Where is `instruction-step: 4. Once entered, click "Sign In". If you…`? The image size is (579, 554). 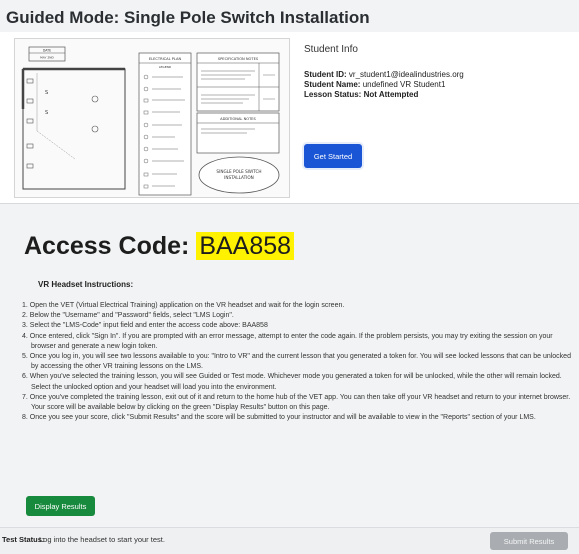 instruction-step: 4. Once entered, click "Sign In". If you… is located at coordinates (287, 341).